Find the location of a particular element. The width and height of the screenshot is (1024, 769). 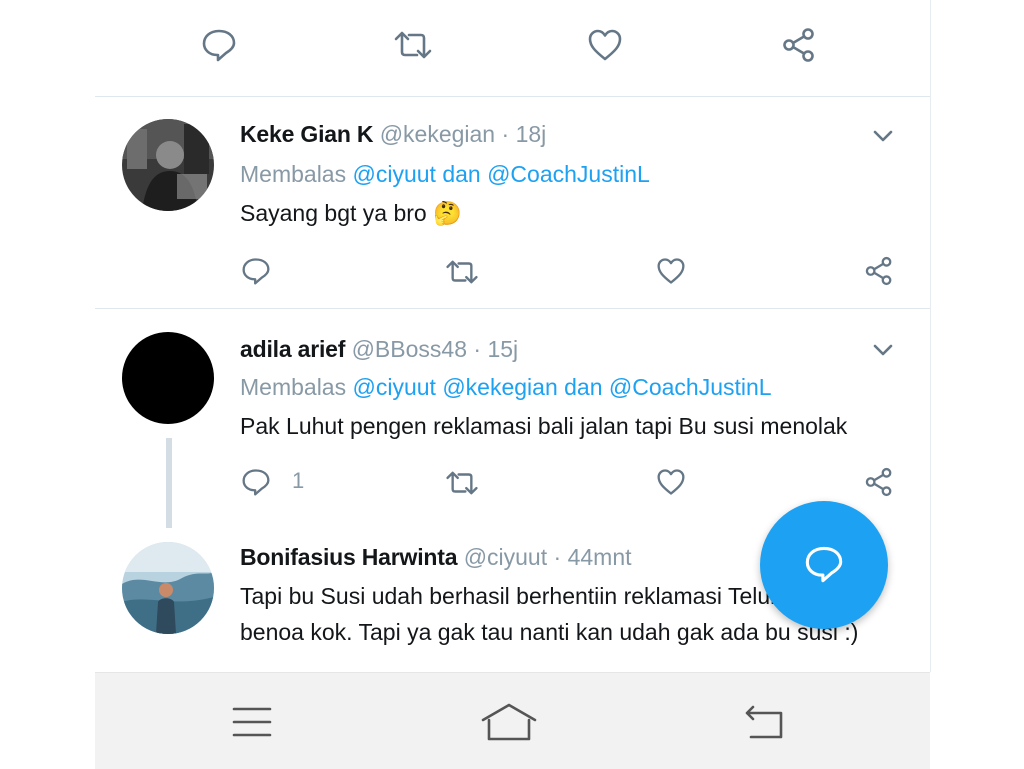

reply-context: Membalas @ciyuut dan @CoachJustinL is located at coordinates (445, 174).